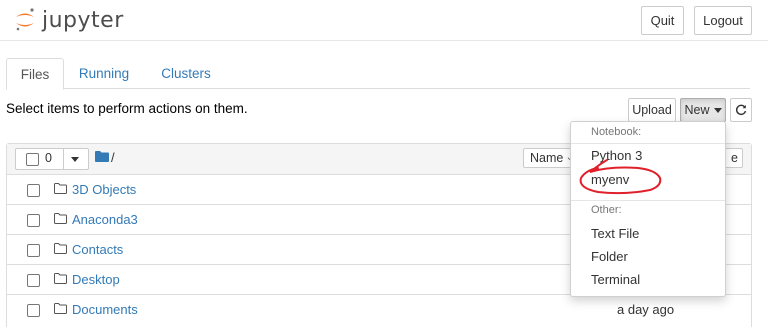 Image resolution: width=768 pixels, height=327 pixels. I want to click on table-row: Documents a day ago, so click(379, 309).